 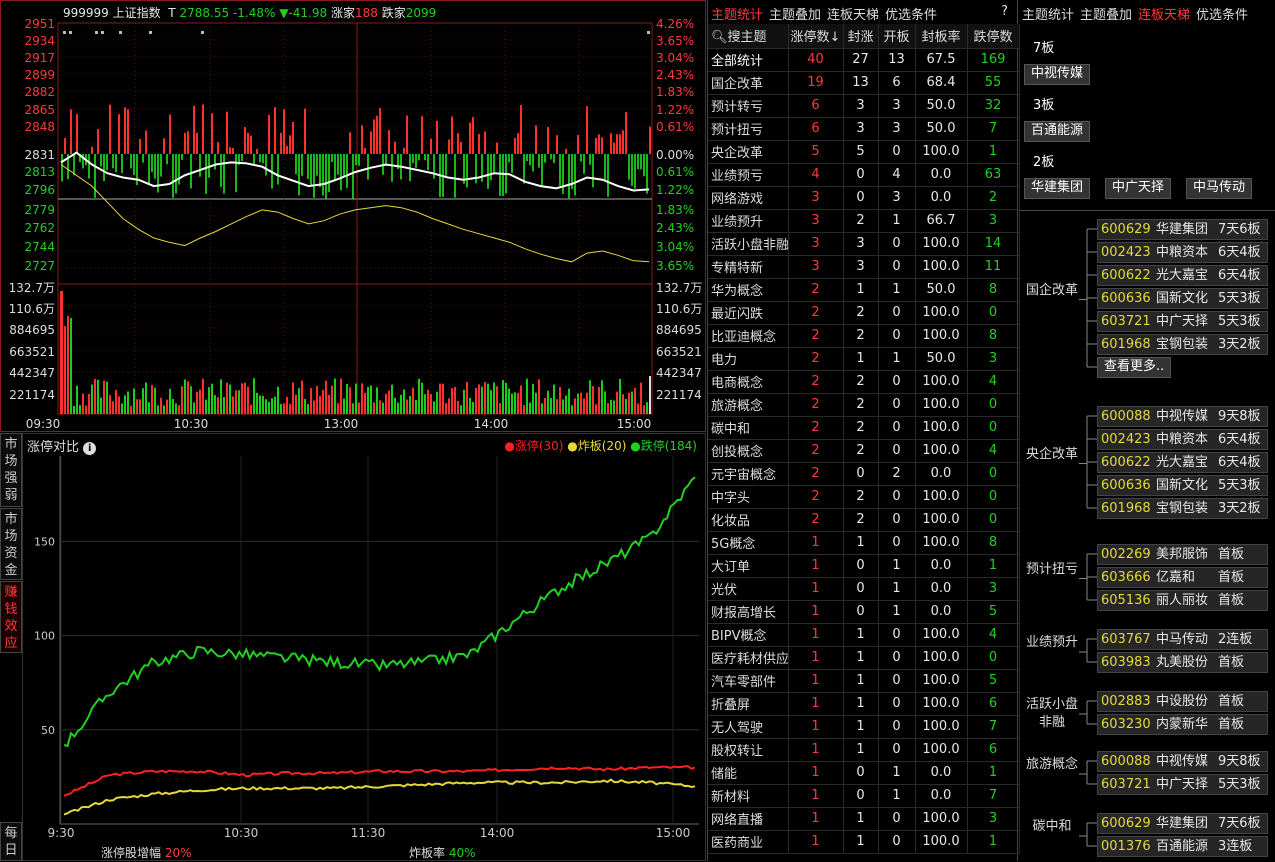 I want to click on theme-row: 大订单 1 0 1 0.0 1, so click(x=864, y=566).